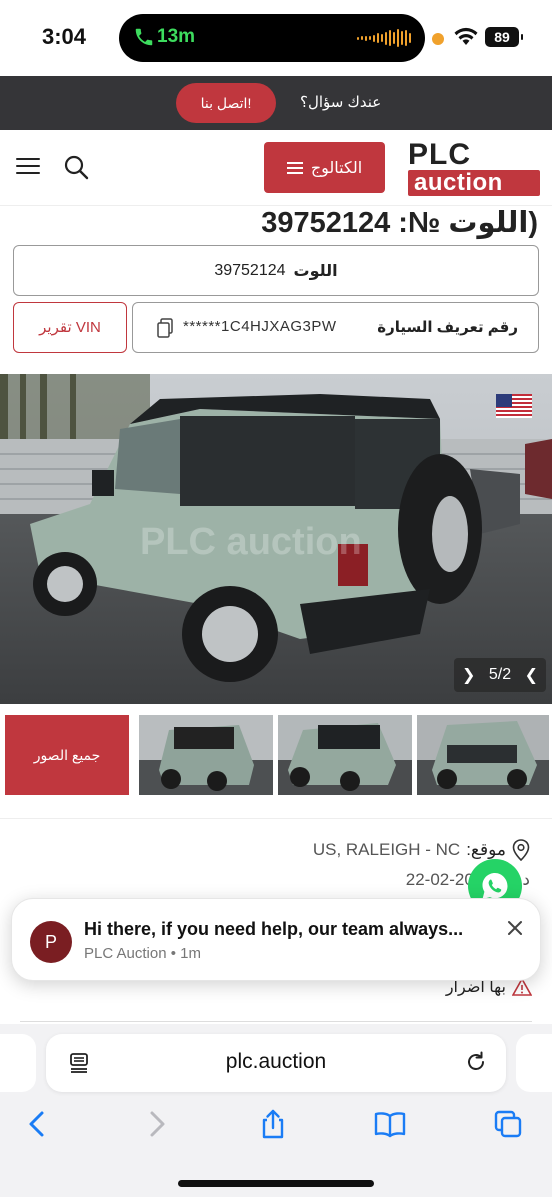  What do you see at coordinates (176, 36) in the screenshot?
I see `call-duration: 13m` at bounding box center [176, 36].